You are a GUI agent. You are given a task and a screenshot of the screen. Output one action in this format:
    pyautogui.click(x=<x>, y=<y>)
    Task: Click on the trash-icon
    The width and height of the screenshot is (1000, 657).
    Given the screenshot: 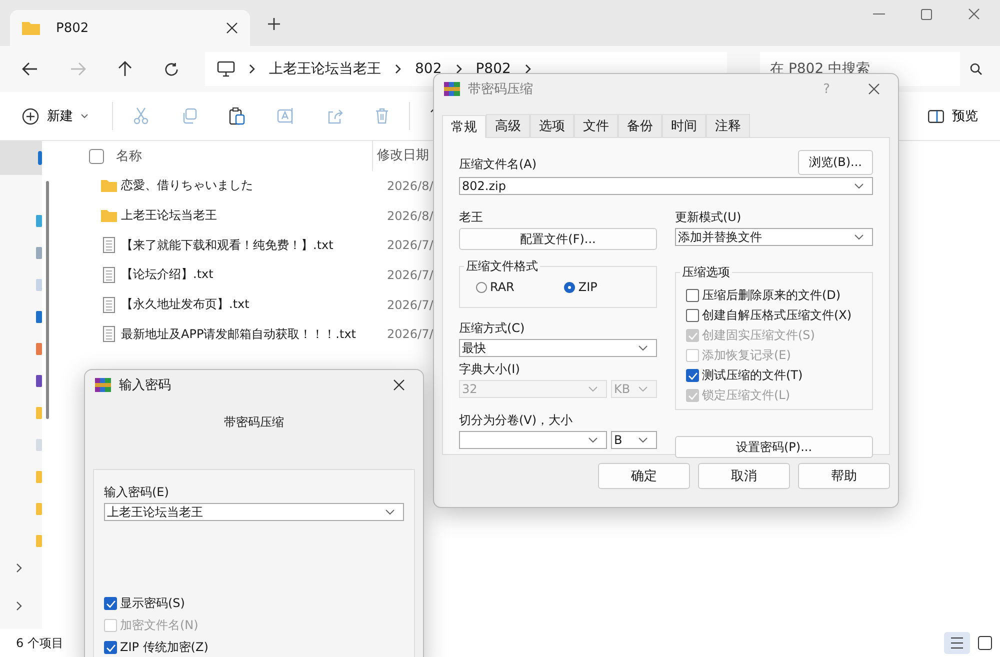 What is the action you would take?
    pyautogui.click(x=382, y=116)
    